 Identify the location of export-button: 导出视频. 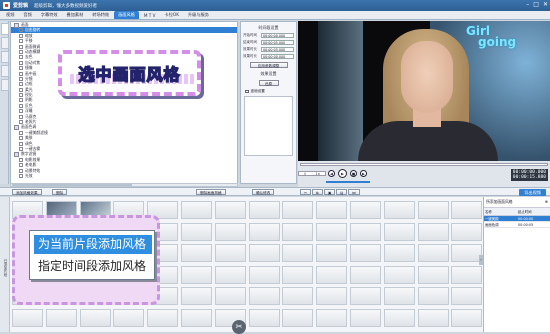
(532, 192).